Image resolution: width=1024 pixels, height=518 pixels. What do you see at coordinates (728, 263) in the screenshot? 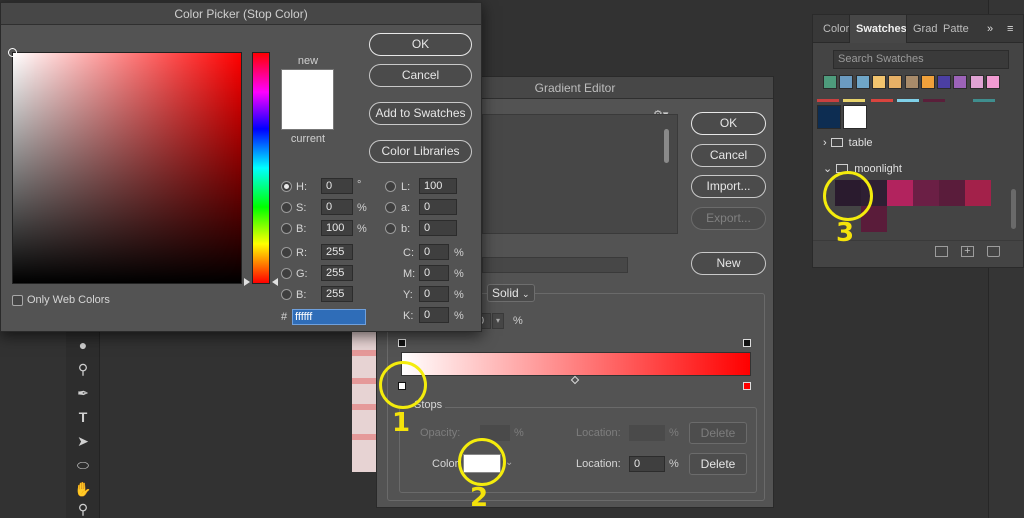
I see `ge-new-button: New` at bounding box center [728, 263].